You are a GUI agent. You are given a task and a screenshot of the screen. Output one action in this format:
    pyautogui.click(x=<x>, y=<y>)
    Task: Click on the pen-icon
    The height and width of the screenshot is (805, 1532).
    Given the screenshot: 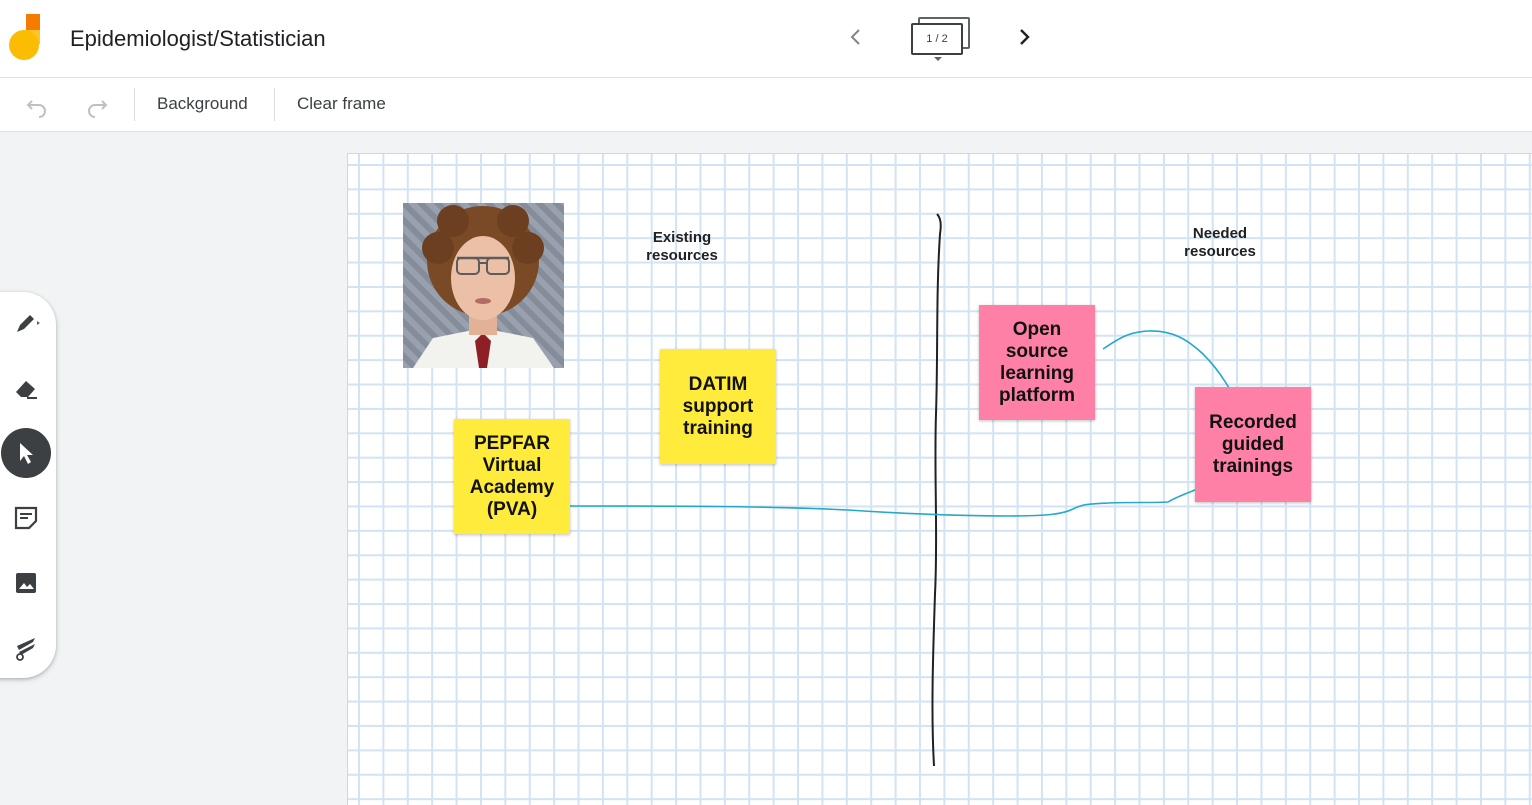 What is the action you would take?
    pyautogui.click(x=28, y=323)
    